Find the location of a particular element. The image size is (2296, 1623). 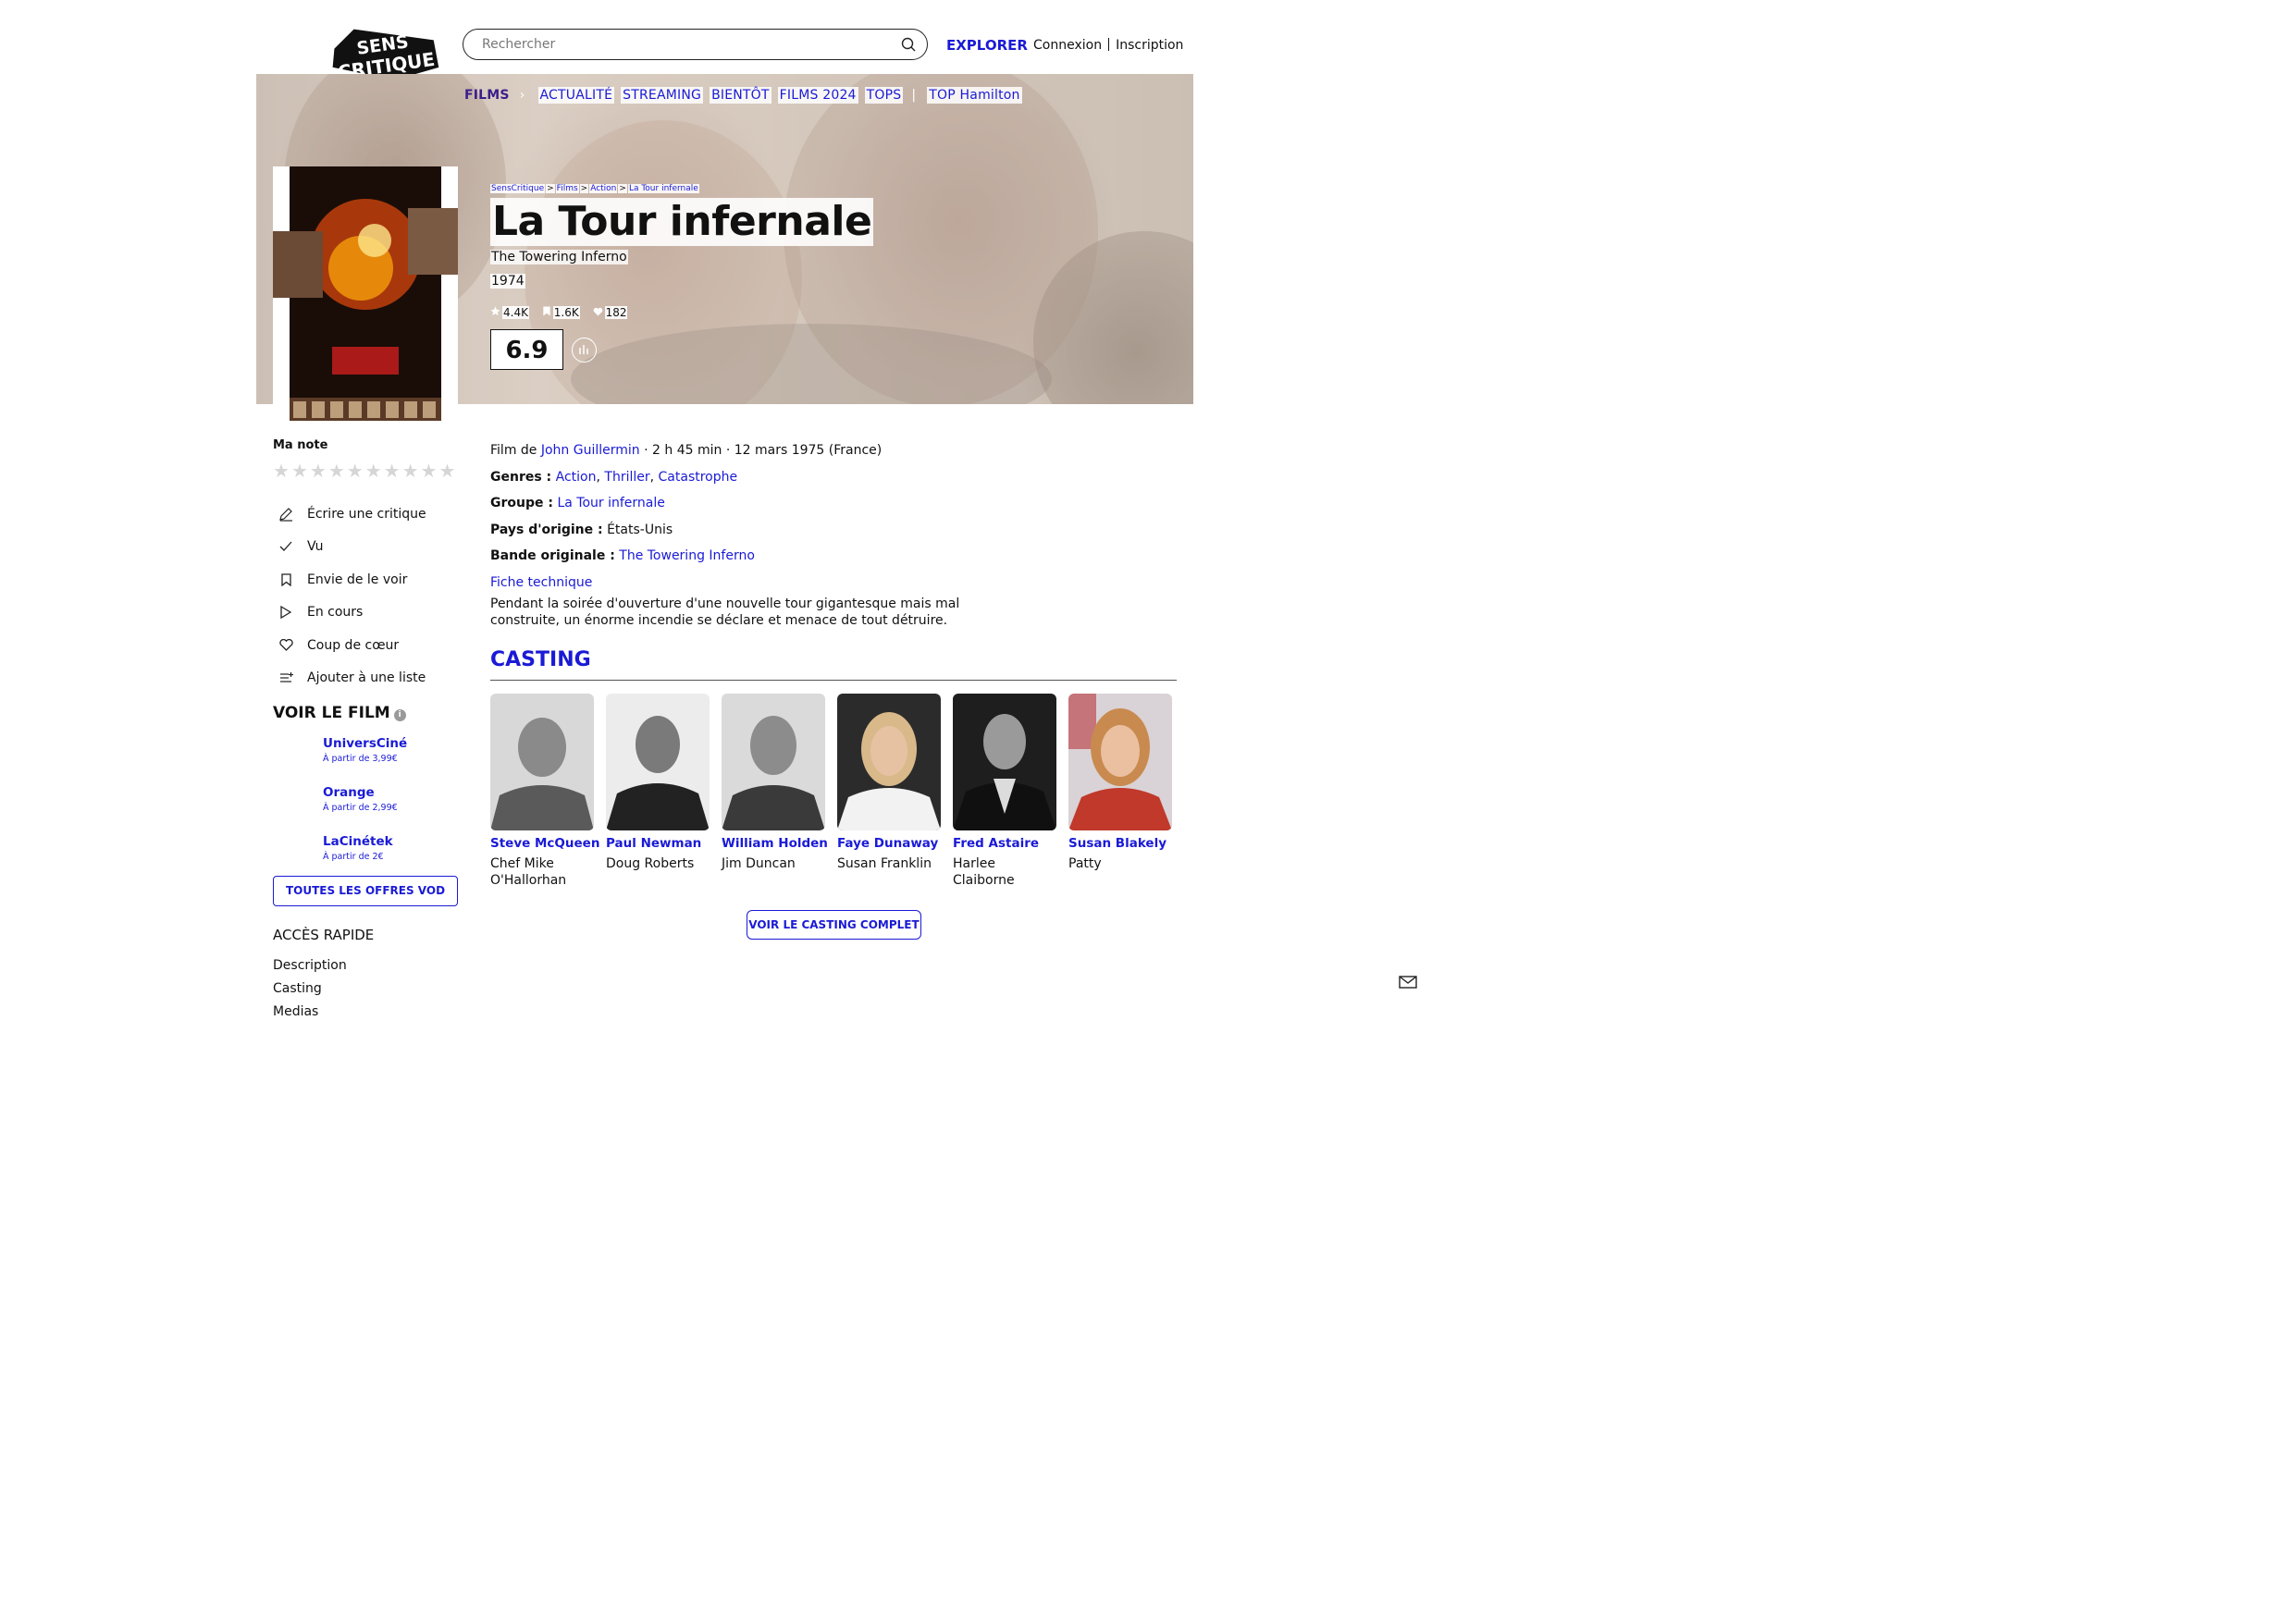

cast-card: Susan Blakely Patty is located at coordinates (1120, 783).